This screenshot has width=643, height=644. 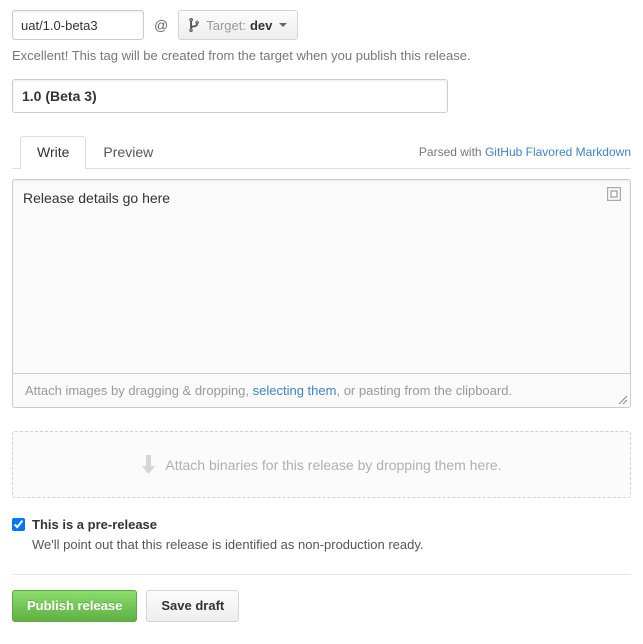 I want to click on form-actions: Publish release Save draft, so click(x=321, y=598).